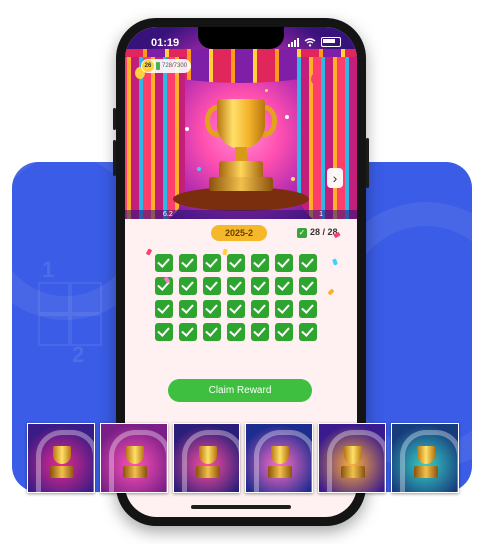 Image resolution: width=482 pixels, height=544 pixels. What do you see at coordinates (158, 66) in the screenshot?
I see `level-progress-icon` at bounding box center [158, 66].